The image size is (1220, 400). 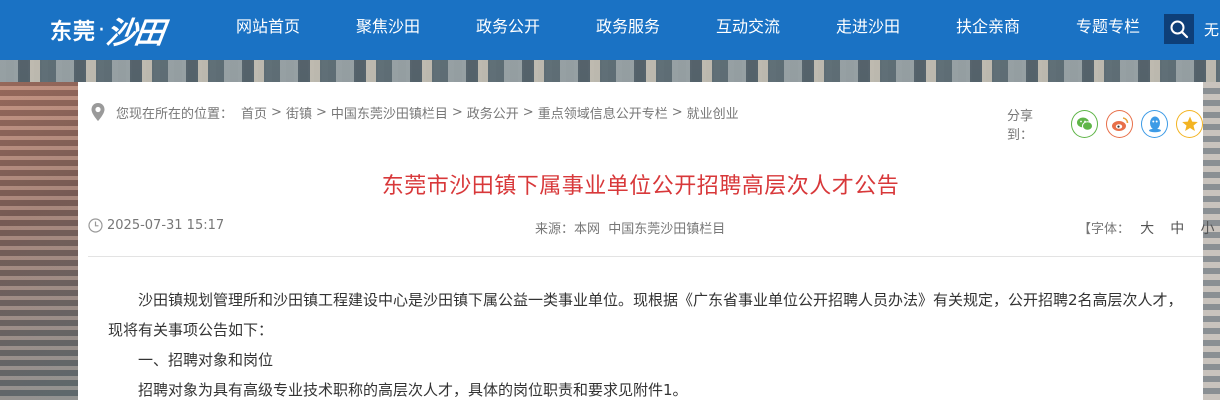 I want to click on article-paragraph: 招聘对象为具有高级专业技术职称的高层次人才，具体的岗位职责和要求见附件1。, so click(x=413, y=390).